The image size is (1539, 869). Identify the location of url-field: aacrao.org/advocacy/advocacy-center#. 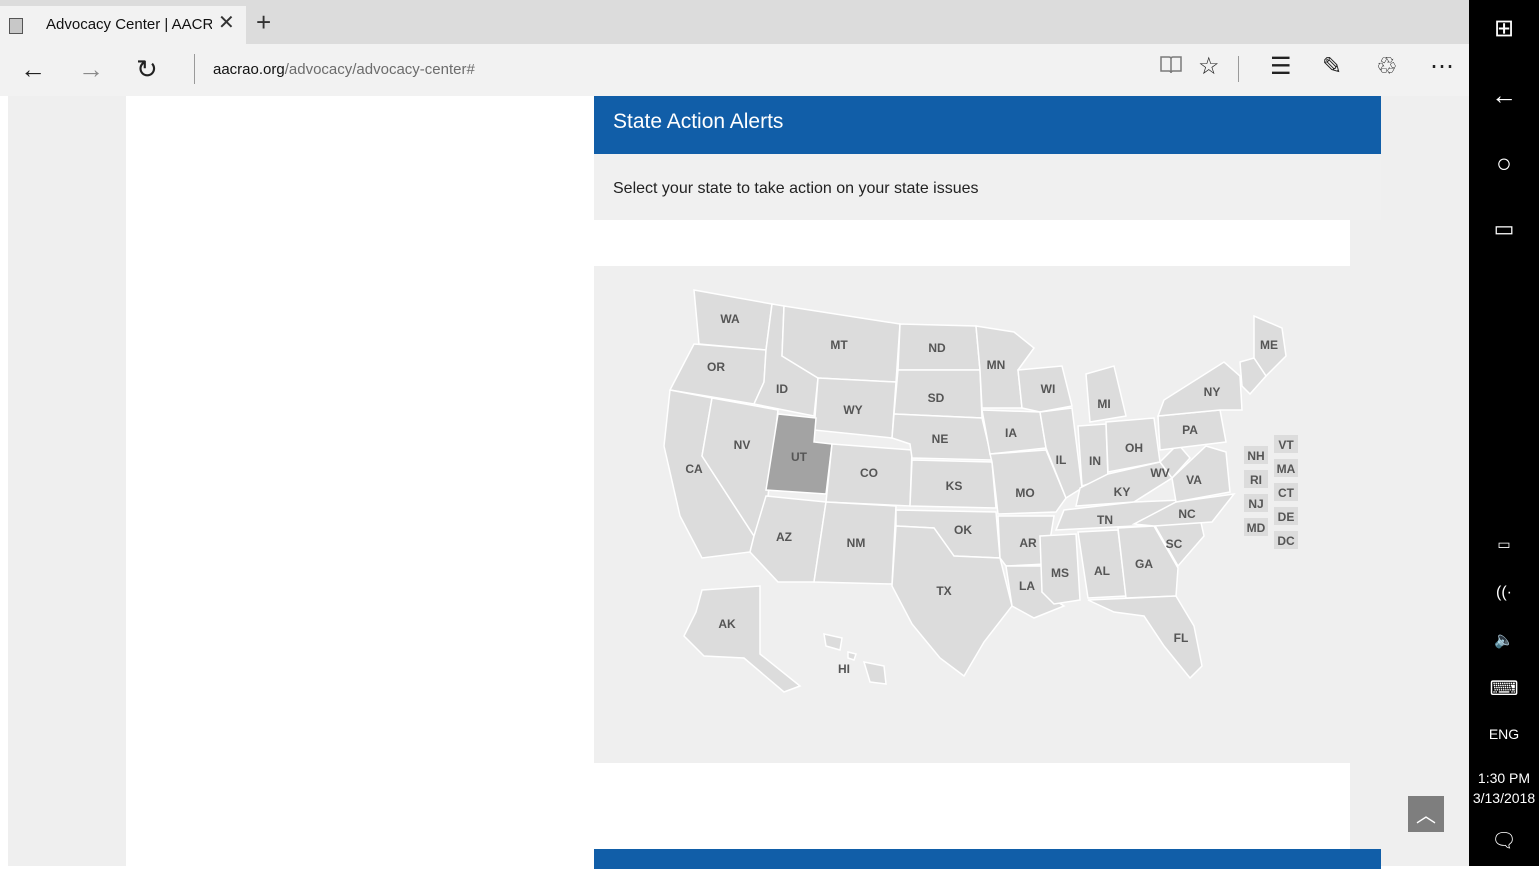
(344, 69).